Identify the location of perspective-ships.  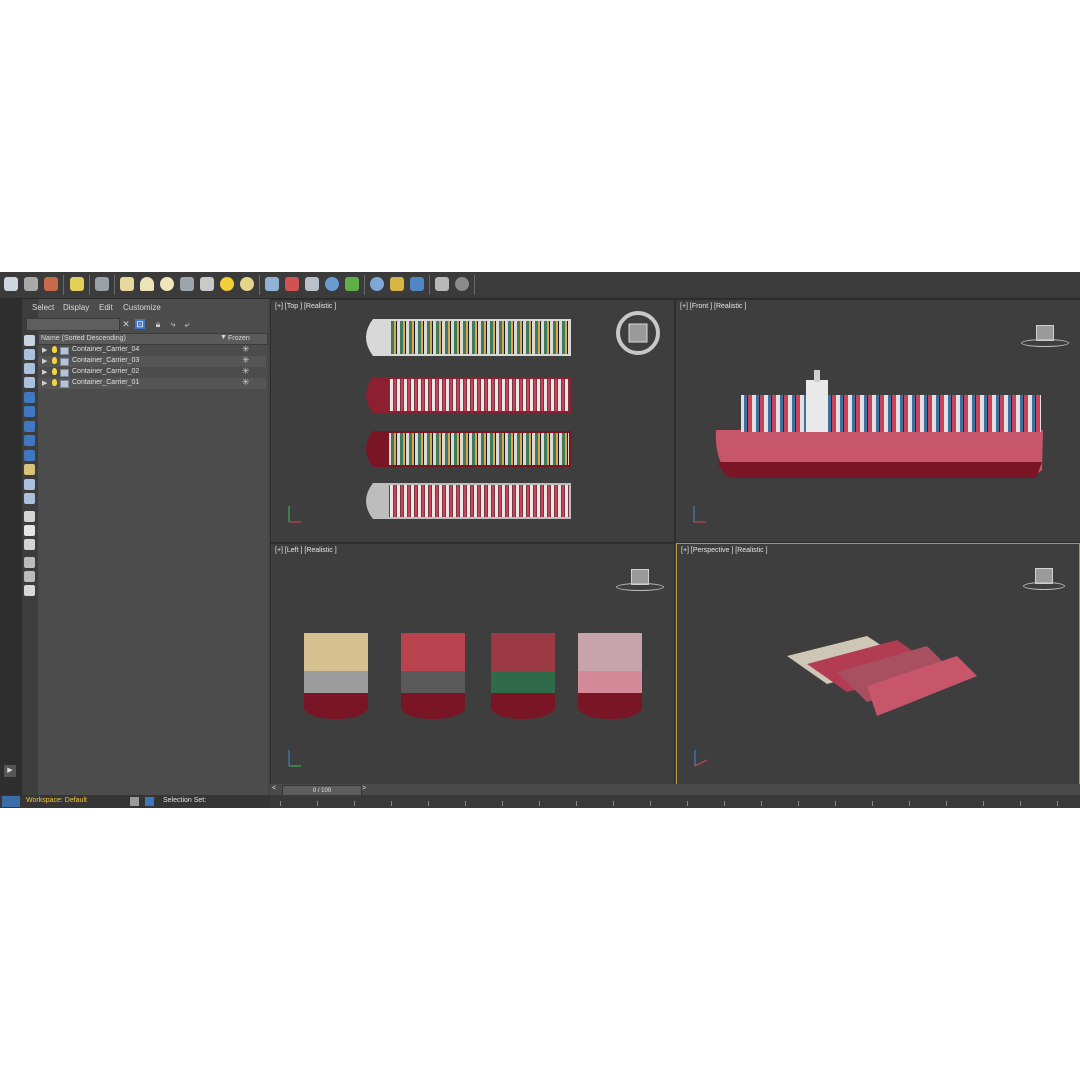
(835, 701).